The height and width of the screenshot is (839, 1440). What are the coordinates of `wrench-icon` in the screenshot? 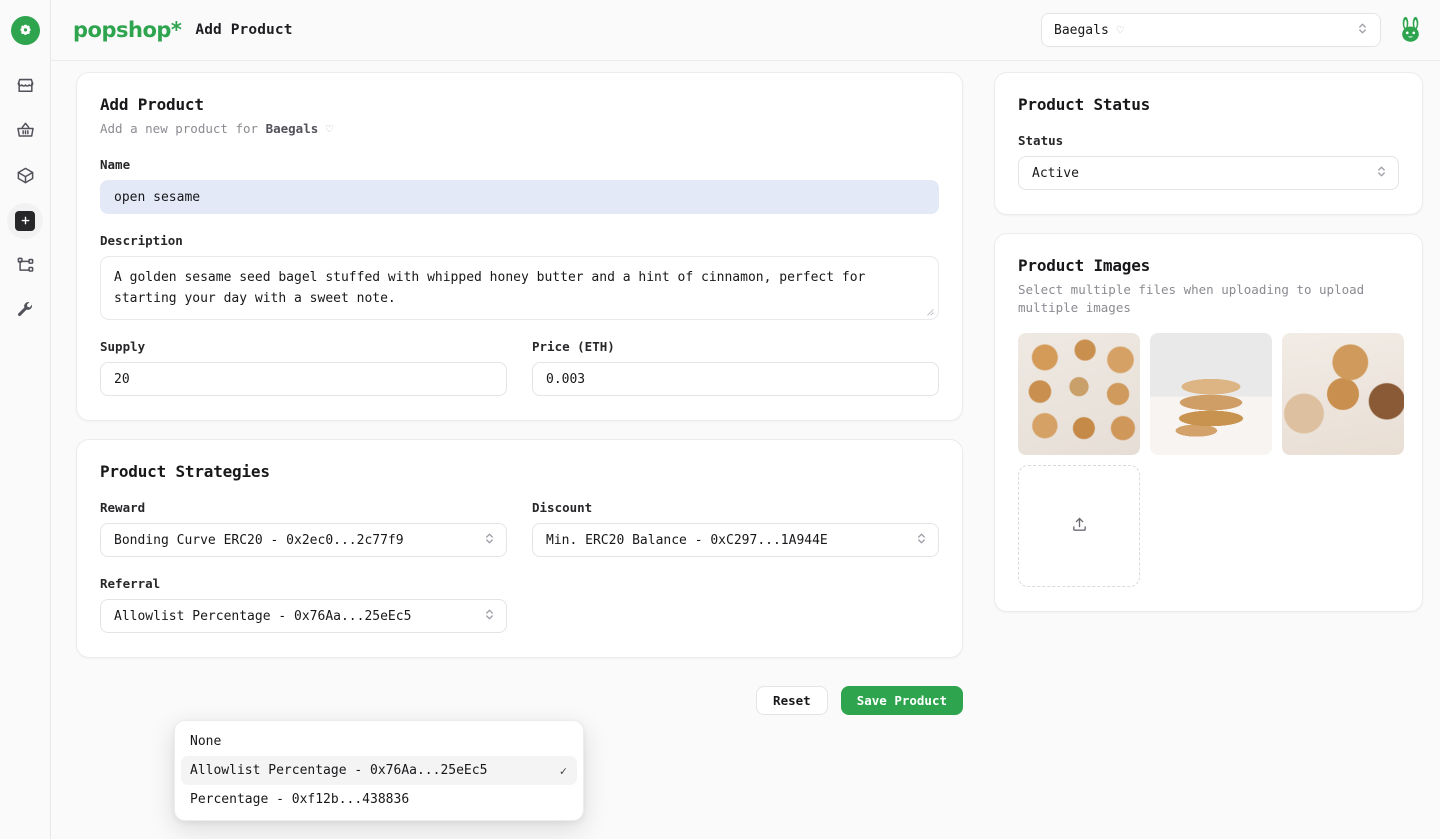 It's located at (25, 310).